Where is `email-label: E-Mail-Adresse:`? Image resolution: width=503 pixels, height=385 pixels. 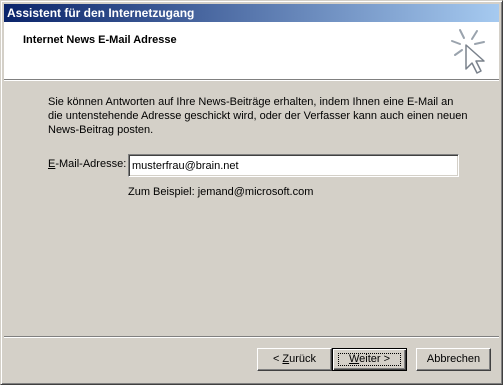
email-label: E-Mail-Adresse: is located at coordinates (87, 164).